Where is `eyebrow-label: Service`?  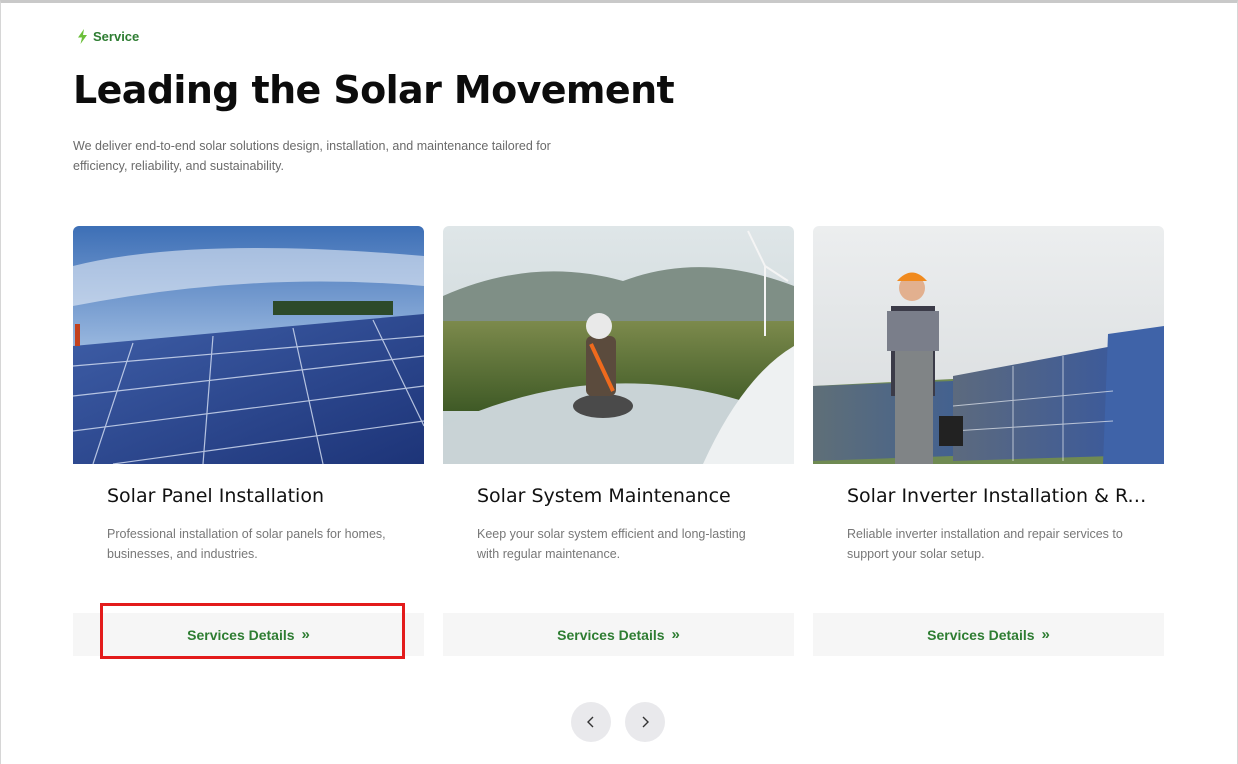 eyebrow-label: Service is located at coordinates (116, 36).